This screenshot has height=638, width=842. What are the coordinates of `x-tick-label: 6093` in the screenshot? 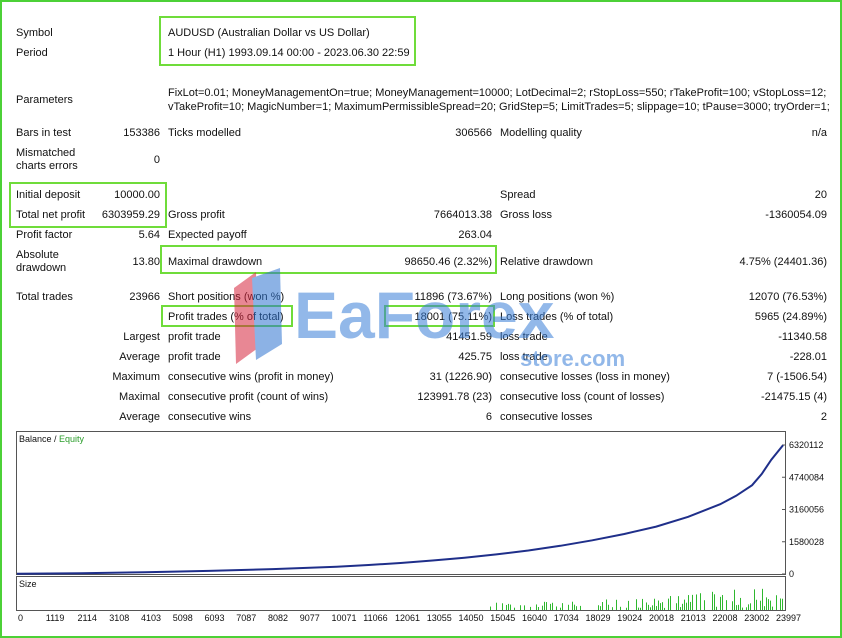 It's located at (214, 618).